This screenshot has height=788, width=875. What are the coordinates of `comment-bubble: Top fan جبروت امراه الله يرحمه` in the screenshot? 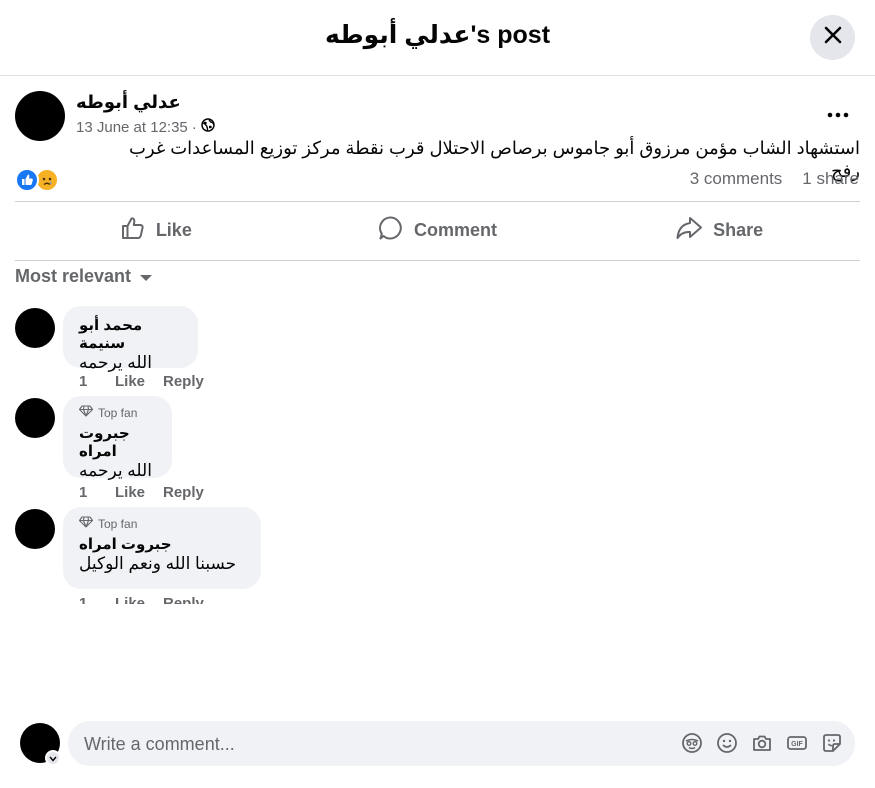 It's located at (117, 438).